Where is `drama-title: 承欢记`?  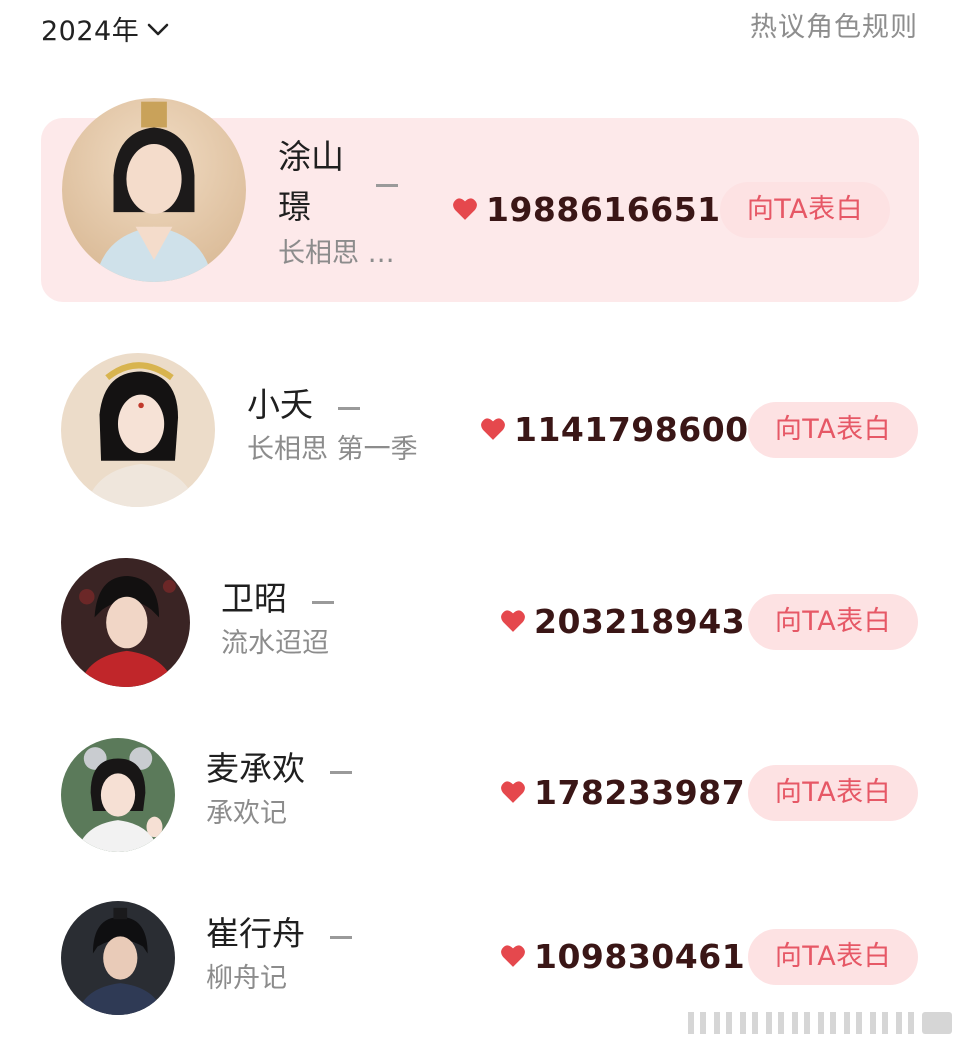
drama-title: 承欢记 is located at coordinates (246, 813).